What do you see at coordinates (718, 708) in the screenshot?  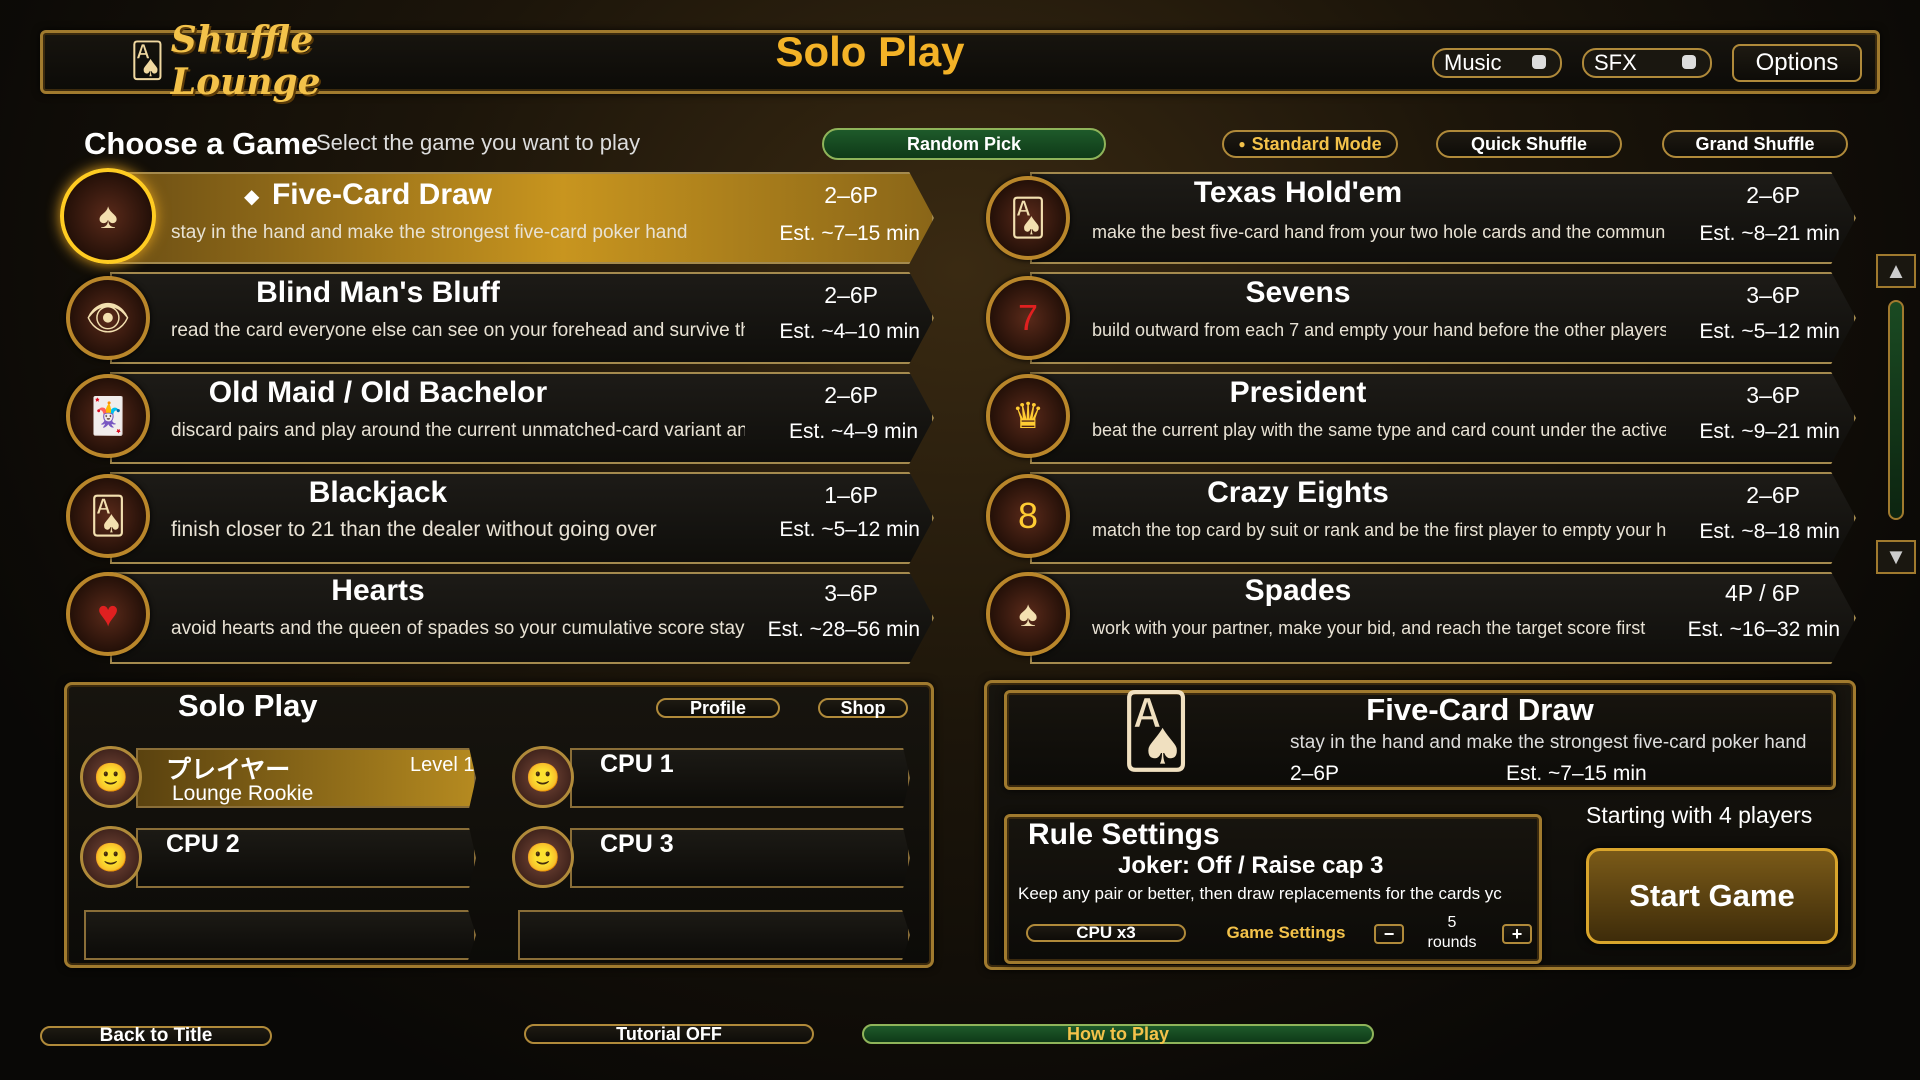 I see `profile-button: Profile` at bounding box center [718, 708].